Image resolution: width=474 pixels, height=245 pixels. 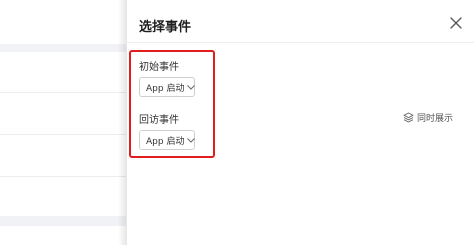 What do you see at coordinates (408, 117) in the screenshot?
I see `layers-icon` at bounding box center [408, 117].